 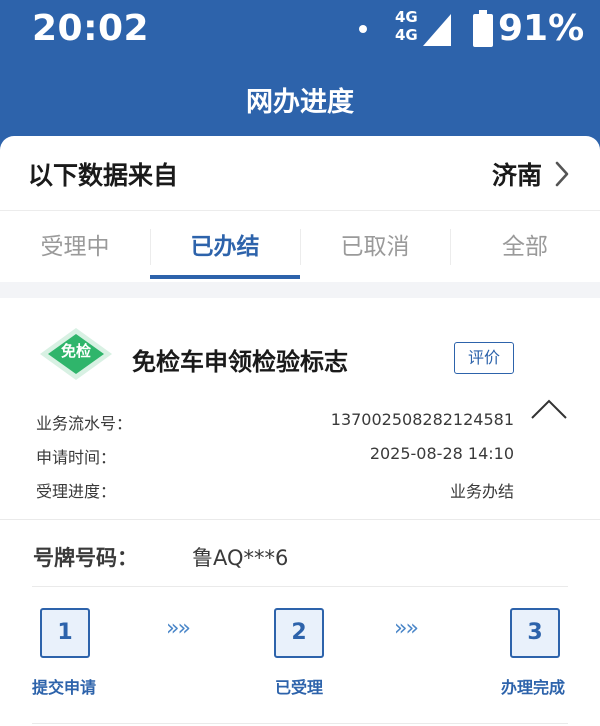 I want to click on progress-label: 受理进度：, so click(x=76, y=491).